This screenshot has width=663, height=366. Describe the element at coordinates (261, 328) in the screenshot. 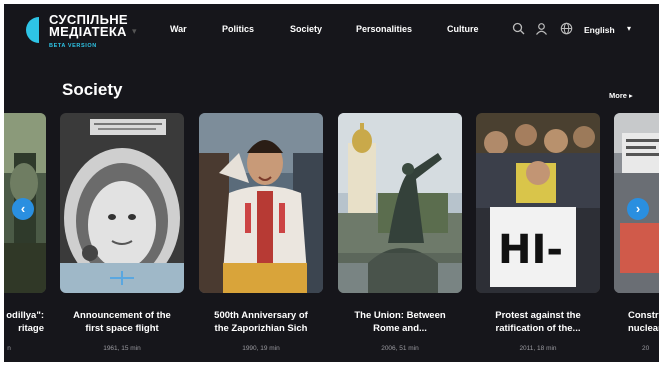

I see `card-title-line-2: the Zaporizhian Sich` at that location.